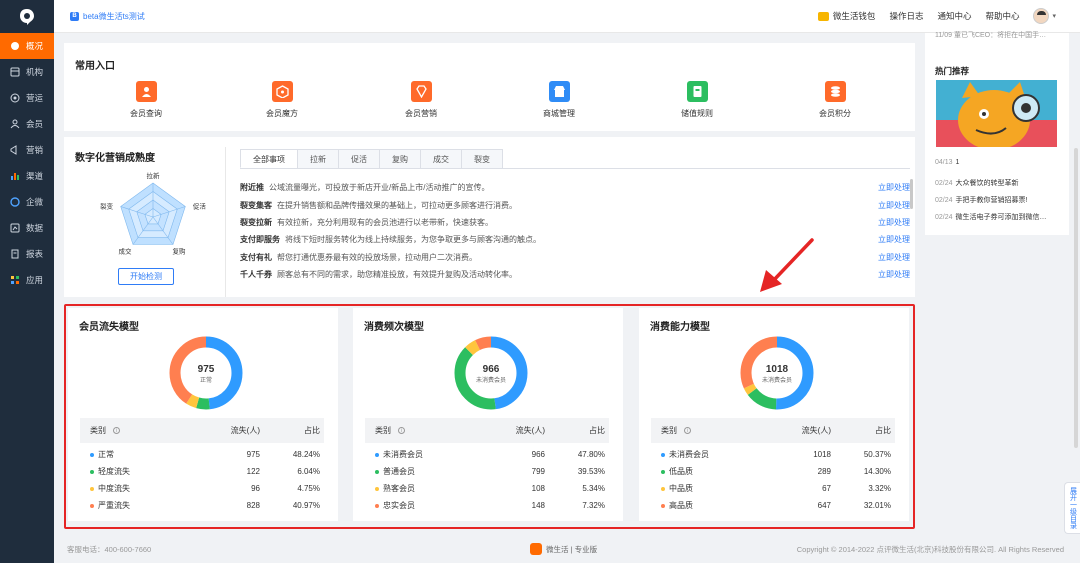 The height and width of the screenshot is (563, 1080). I want to click on cartoon-cat-icon, so click(996, 113).